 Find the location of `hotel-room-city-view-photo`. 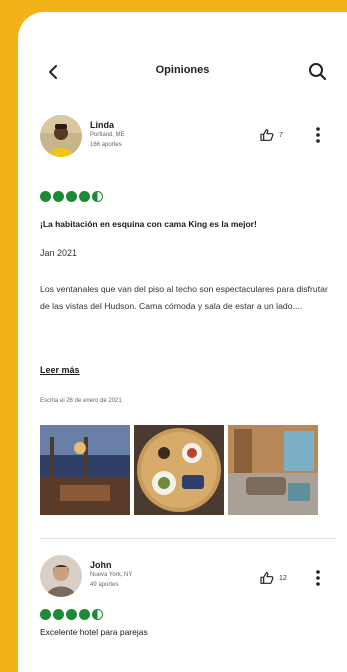

hotel-room-city-view-photo is located at coordinates (85, 470).